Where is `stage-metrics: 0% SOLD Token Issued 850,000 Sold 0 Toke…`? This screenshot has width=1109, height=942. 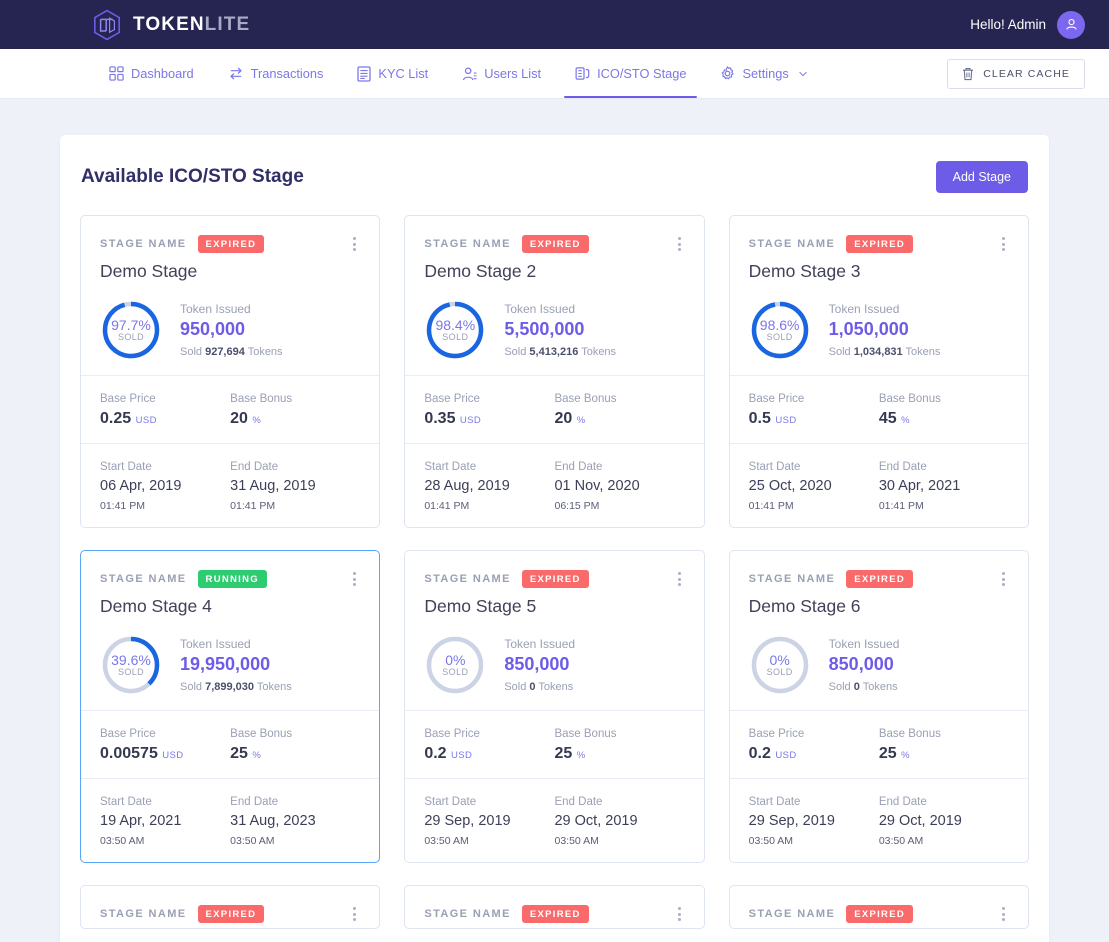
stage-metrics: 0% SOLD Token Issued 850,000 Sold 0 Toke… is located at coordinates (879, 665).